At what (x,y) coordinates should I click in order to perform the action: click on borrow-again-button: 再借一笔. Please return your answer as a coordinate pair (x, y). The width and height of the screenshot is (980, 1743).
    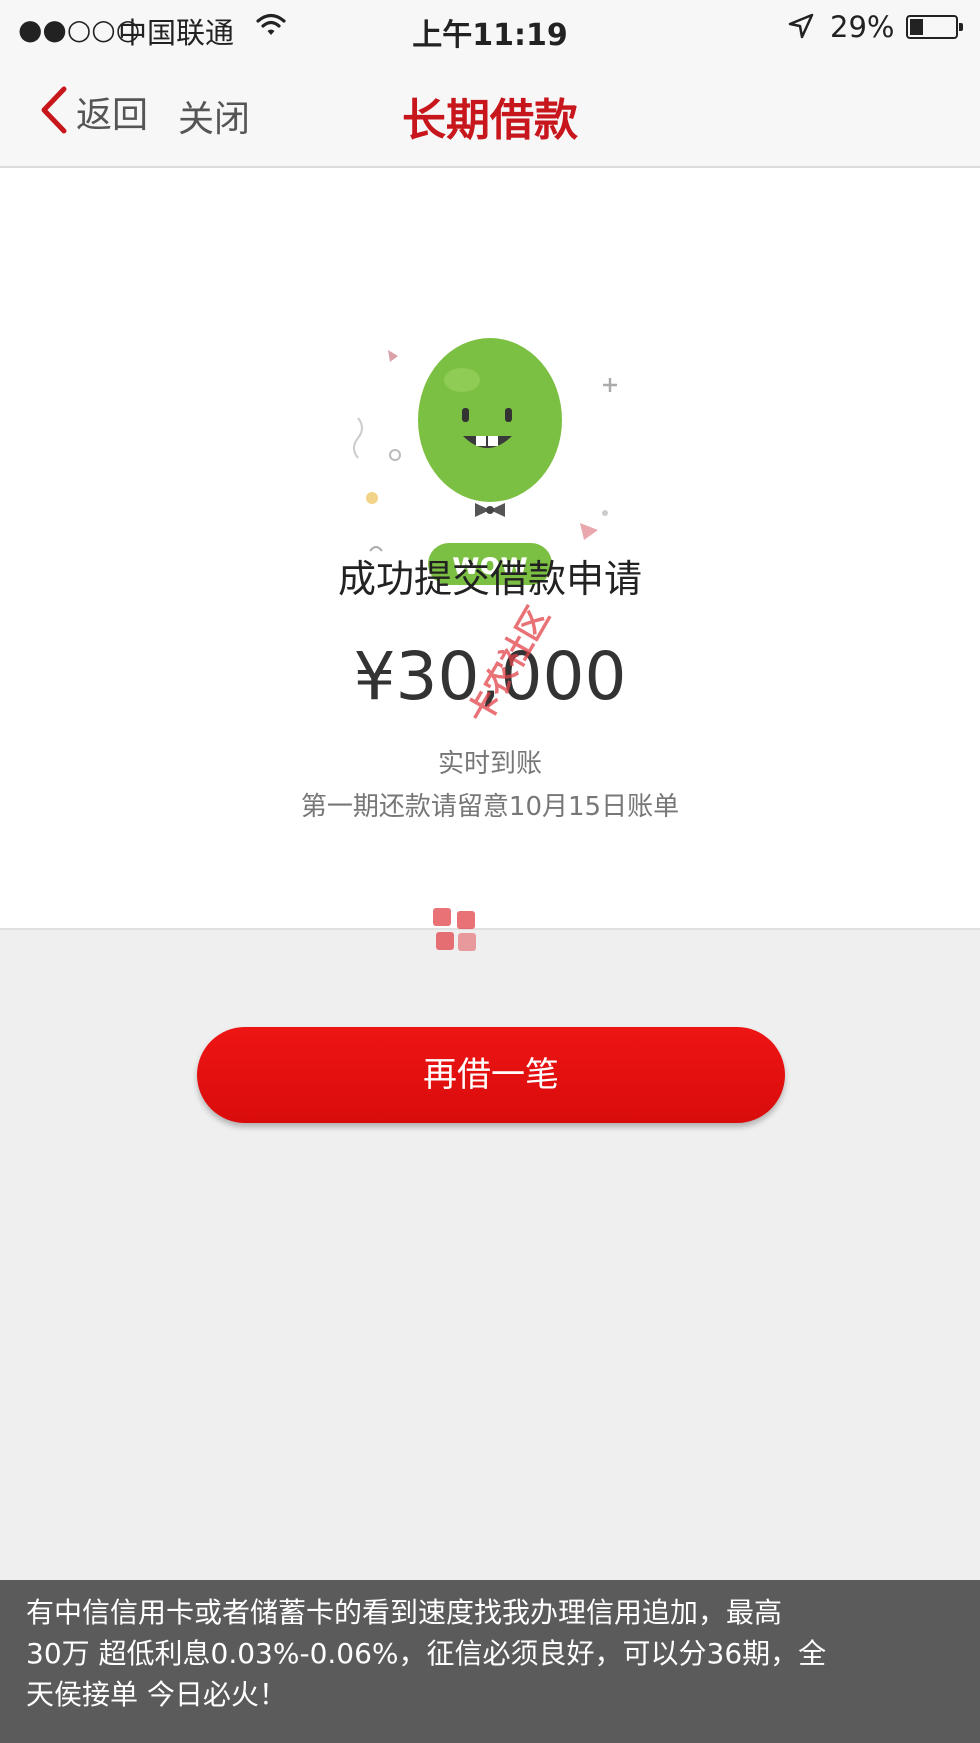
    Looking at the image, I should click on (491, 1075).